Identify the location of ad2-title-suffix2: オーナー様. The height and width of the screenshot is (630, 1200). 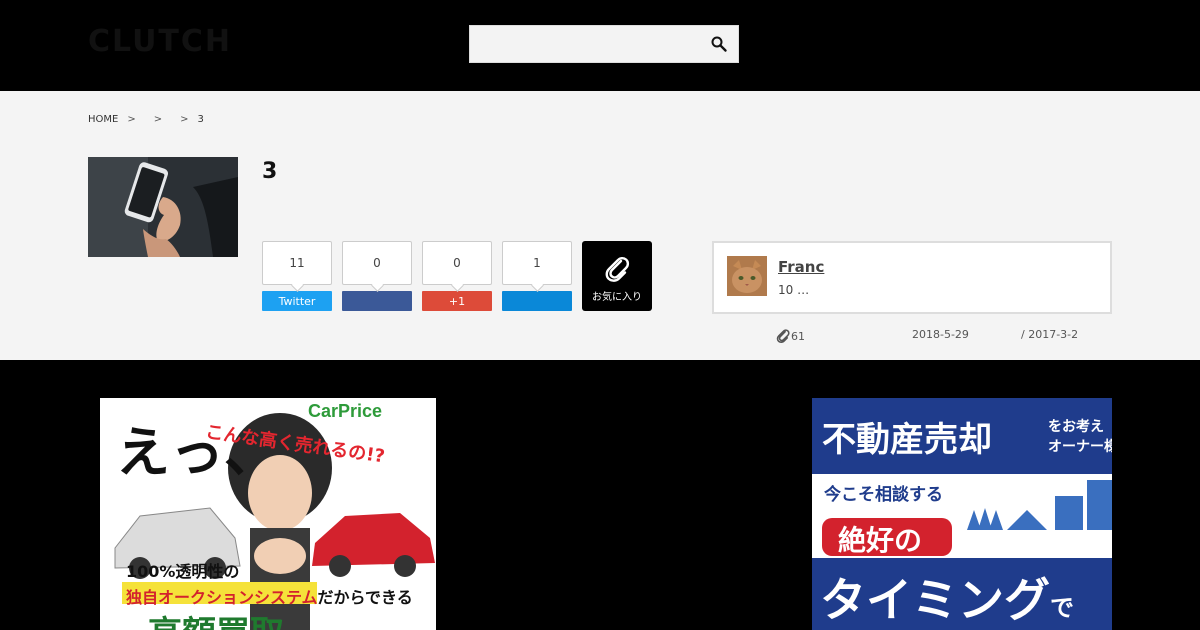
(1080, 447).